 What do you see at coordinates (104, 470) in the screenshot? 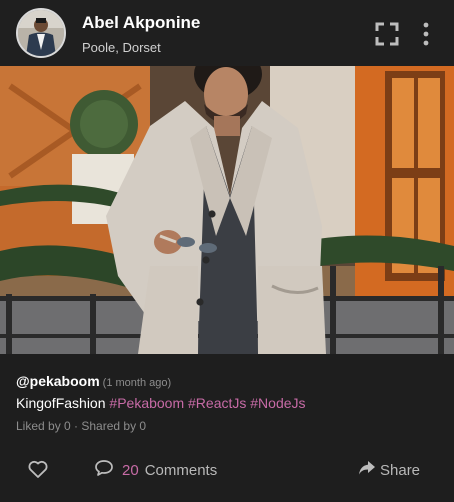
I see `comment-bubble-icon` at bounding box center [104, 470].